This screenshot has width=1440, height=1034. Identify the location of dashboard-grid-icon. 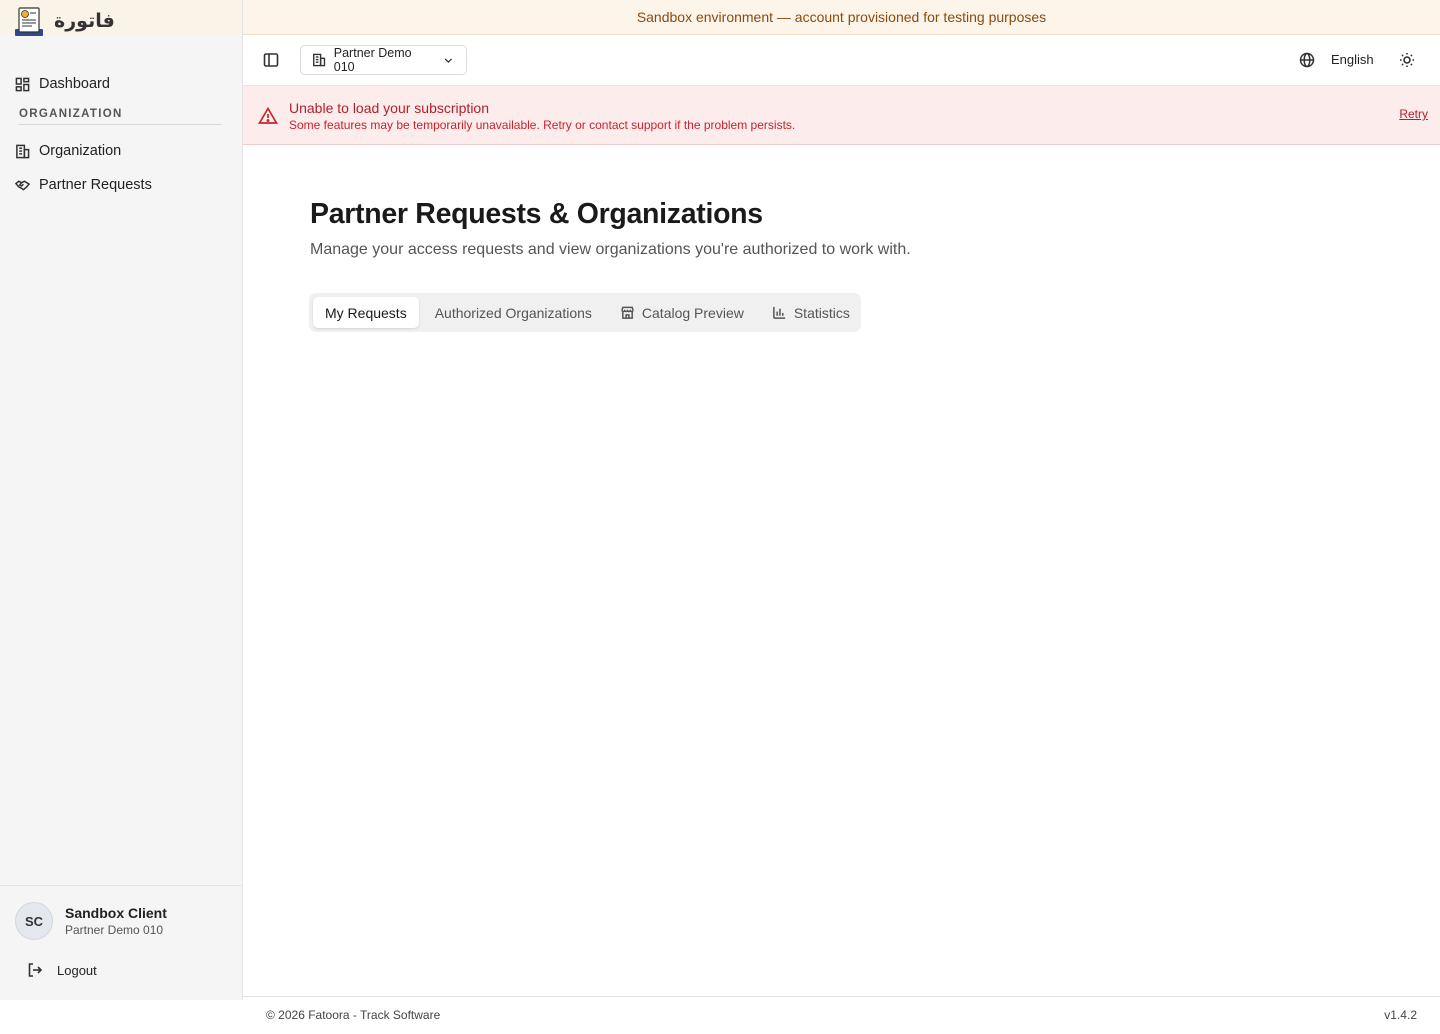
(22, 84).